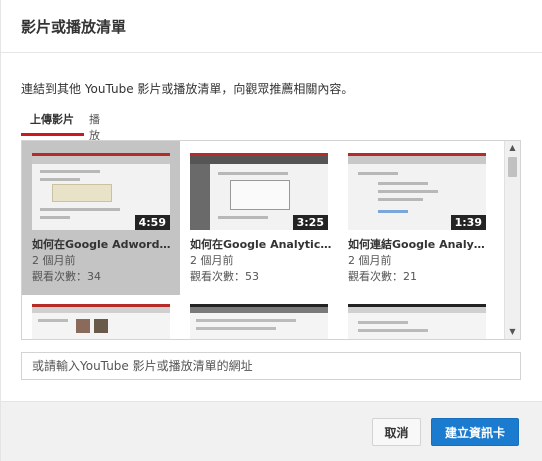  I want to click on dialog-title: 影片或播放清單, so click(74, 27).